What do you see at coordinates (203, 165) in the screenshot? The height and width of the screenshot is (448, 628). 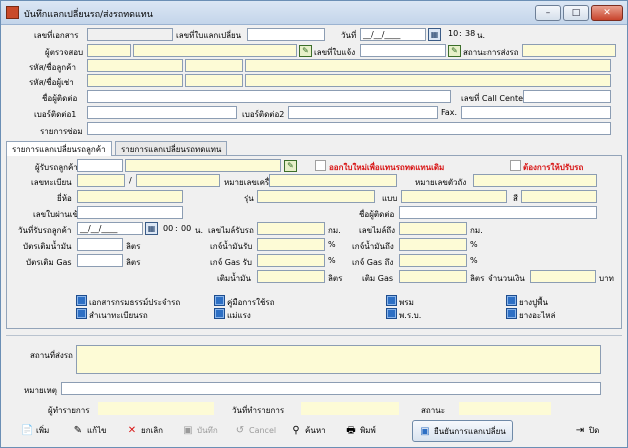 I see `car-receiver-name-field` at bounding box center [203, 165].